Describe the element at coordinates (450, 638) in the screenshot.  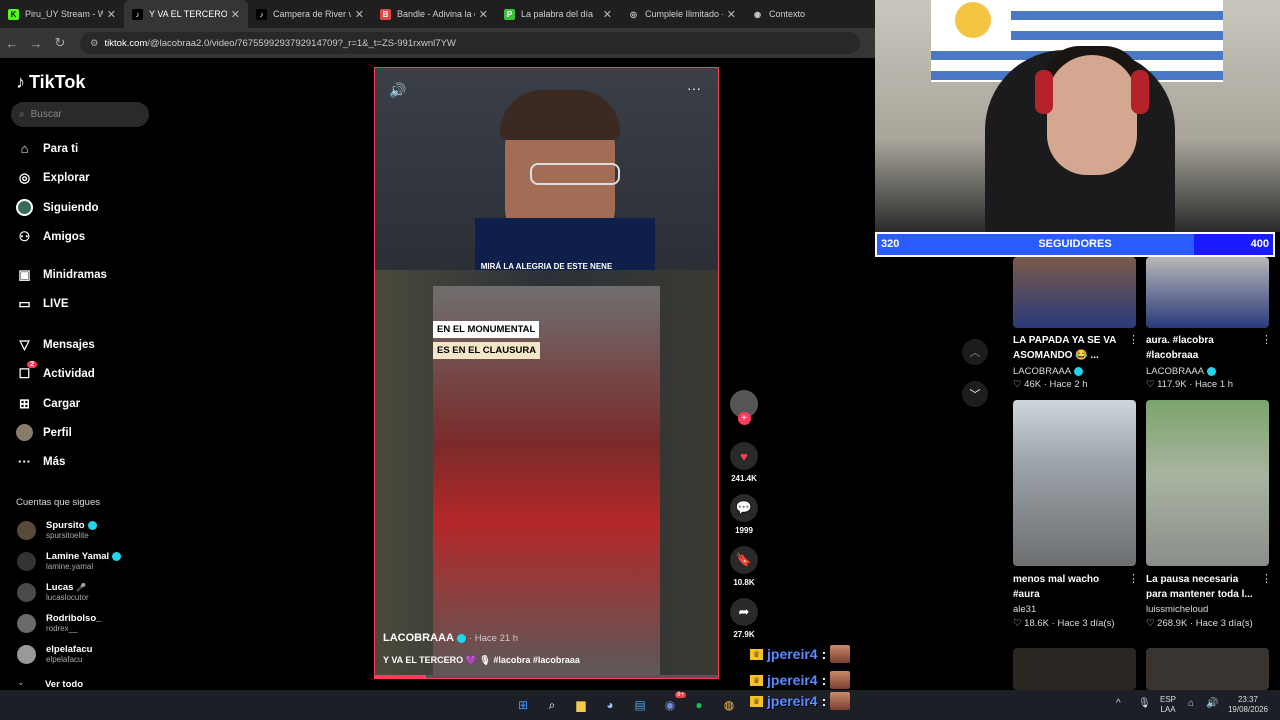
I see `video-author: LACOBRAAA · Hace 21 h` at that location.